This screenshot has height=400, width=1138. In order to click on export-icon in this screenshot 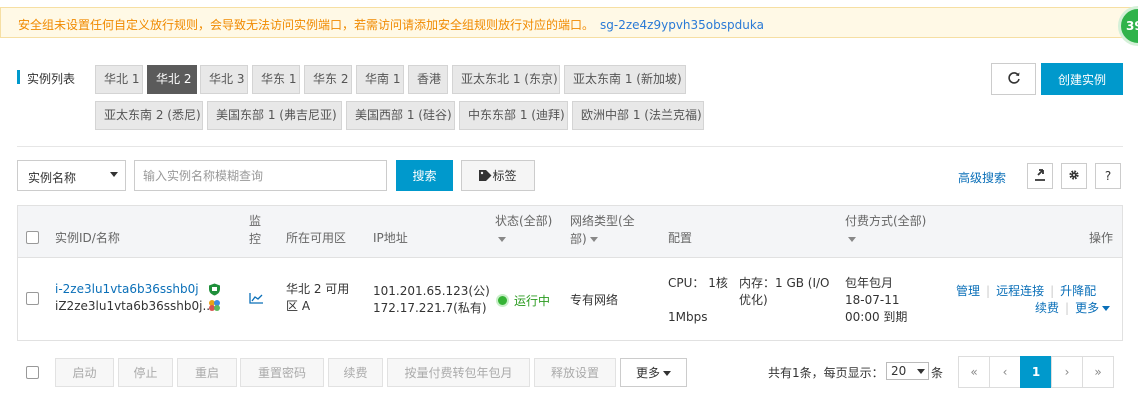, I will do `click(1040, 175)`.